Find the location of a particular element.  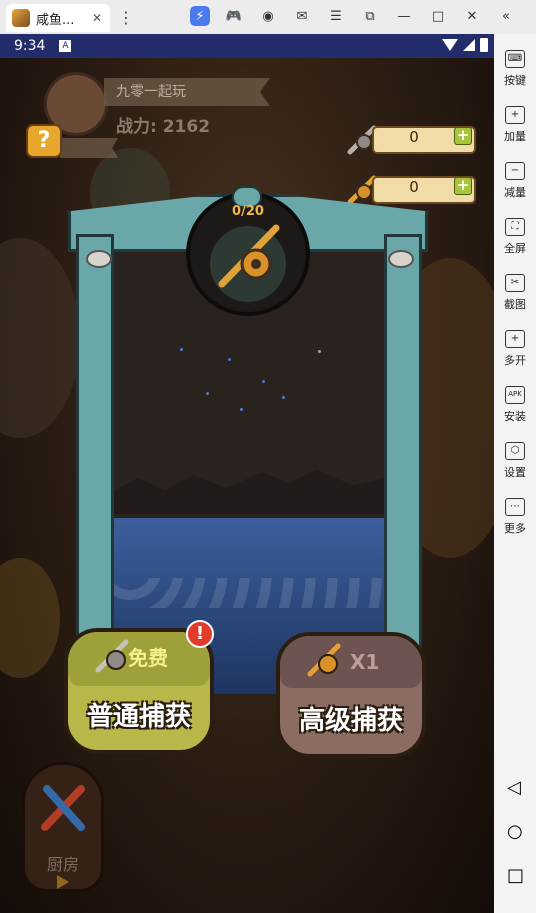

alert-badge-icon: ! is located at coordinates (200, 634).